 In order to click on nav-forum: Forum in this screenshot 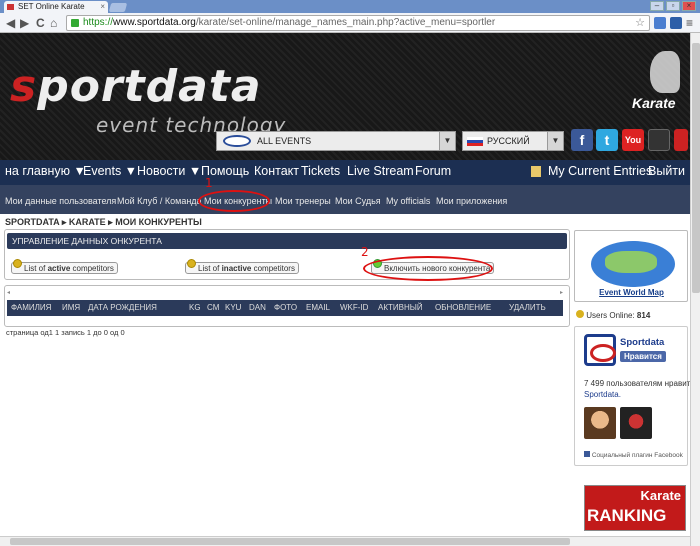, I will do `click(433, 171)`.